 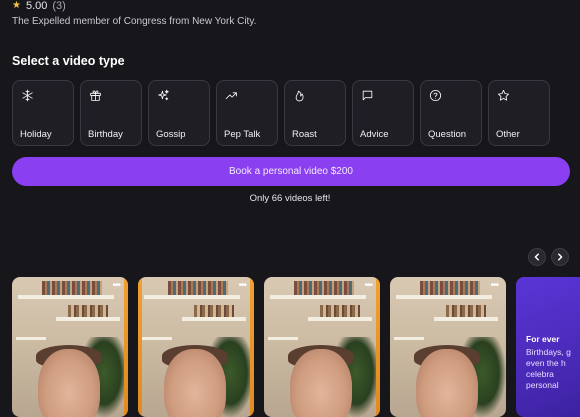 What do you see at coordinates (367, 95) in the screenshot?
I see `message-square-icon` at bounding box center [367, 95].